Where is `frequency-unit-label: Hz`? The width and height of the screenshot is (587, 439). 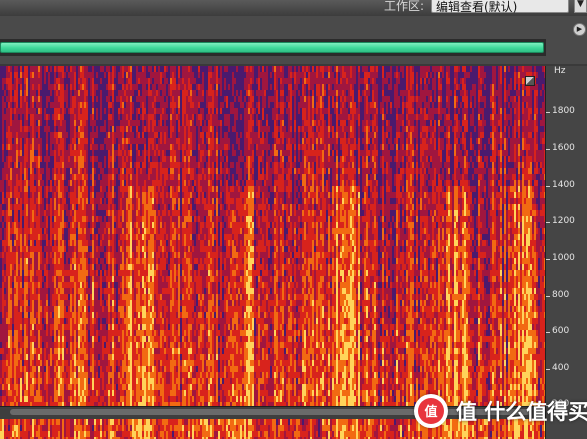
frequency-unit-label: Hz is located at coordinates (560, 71).